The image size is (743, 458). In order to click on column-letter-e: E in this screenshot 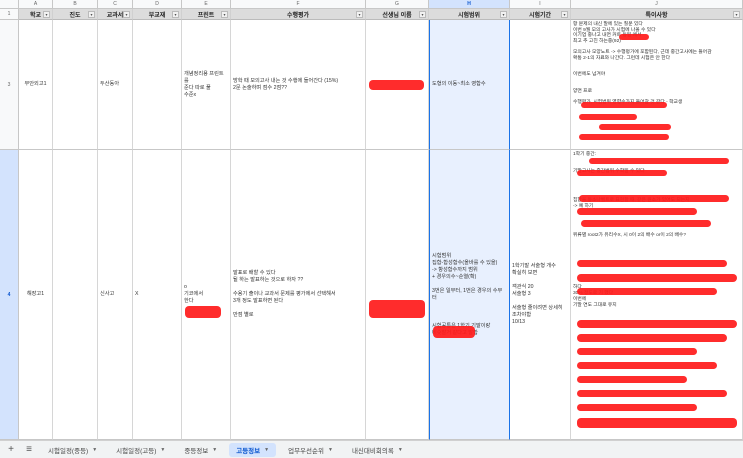, I will do `click(206, 4)`.